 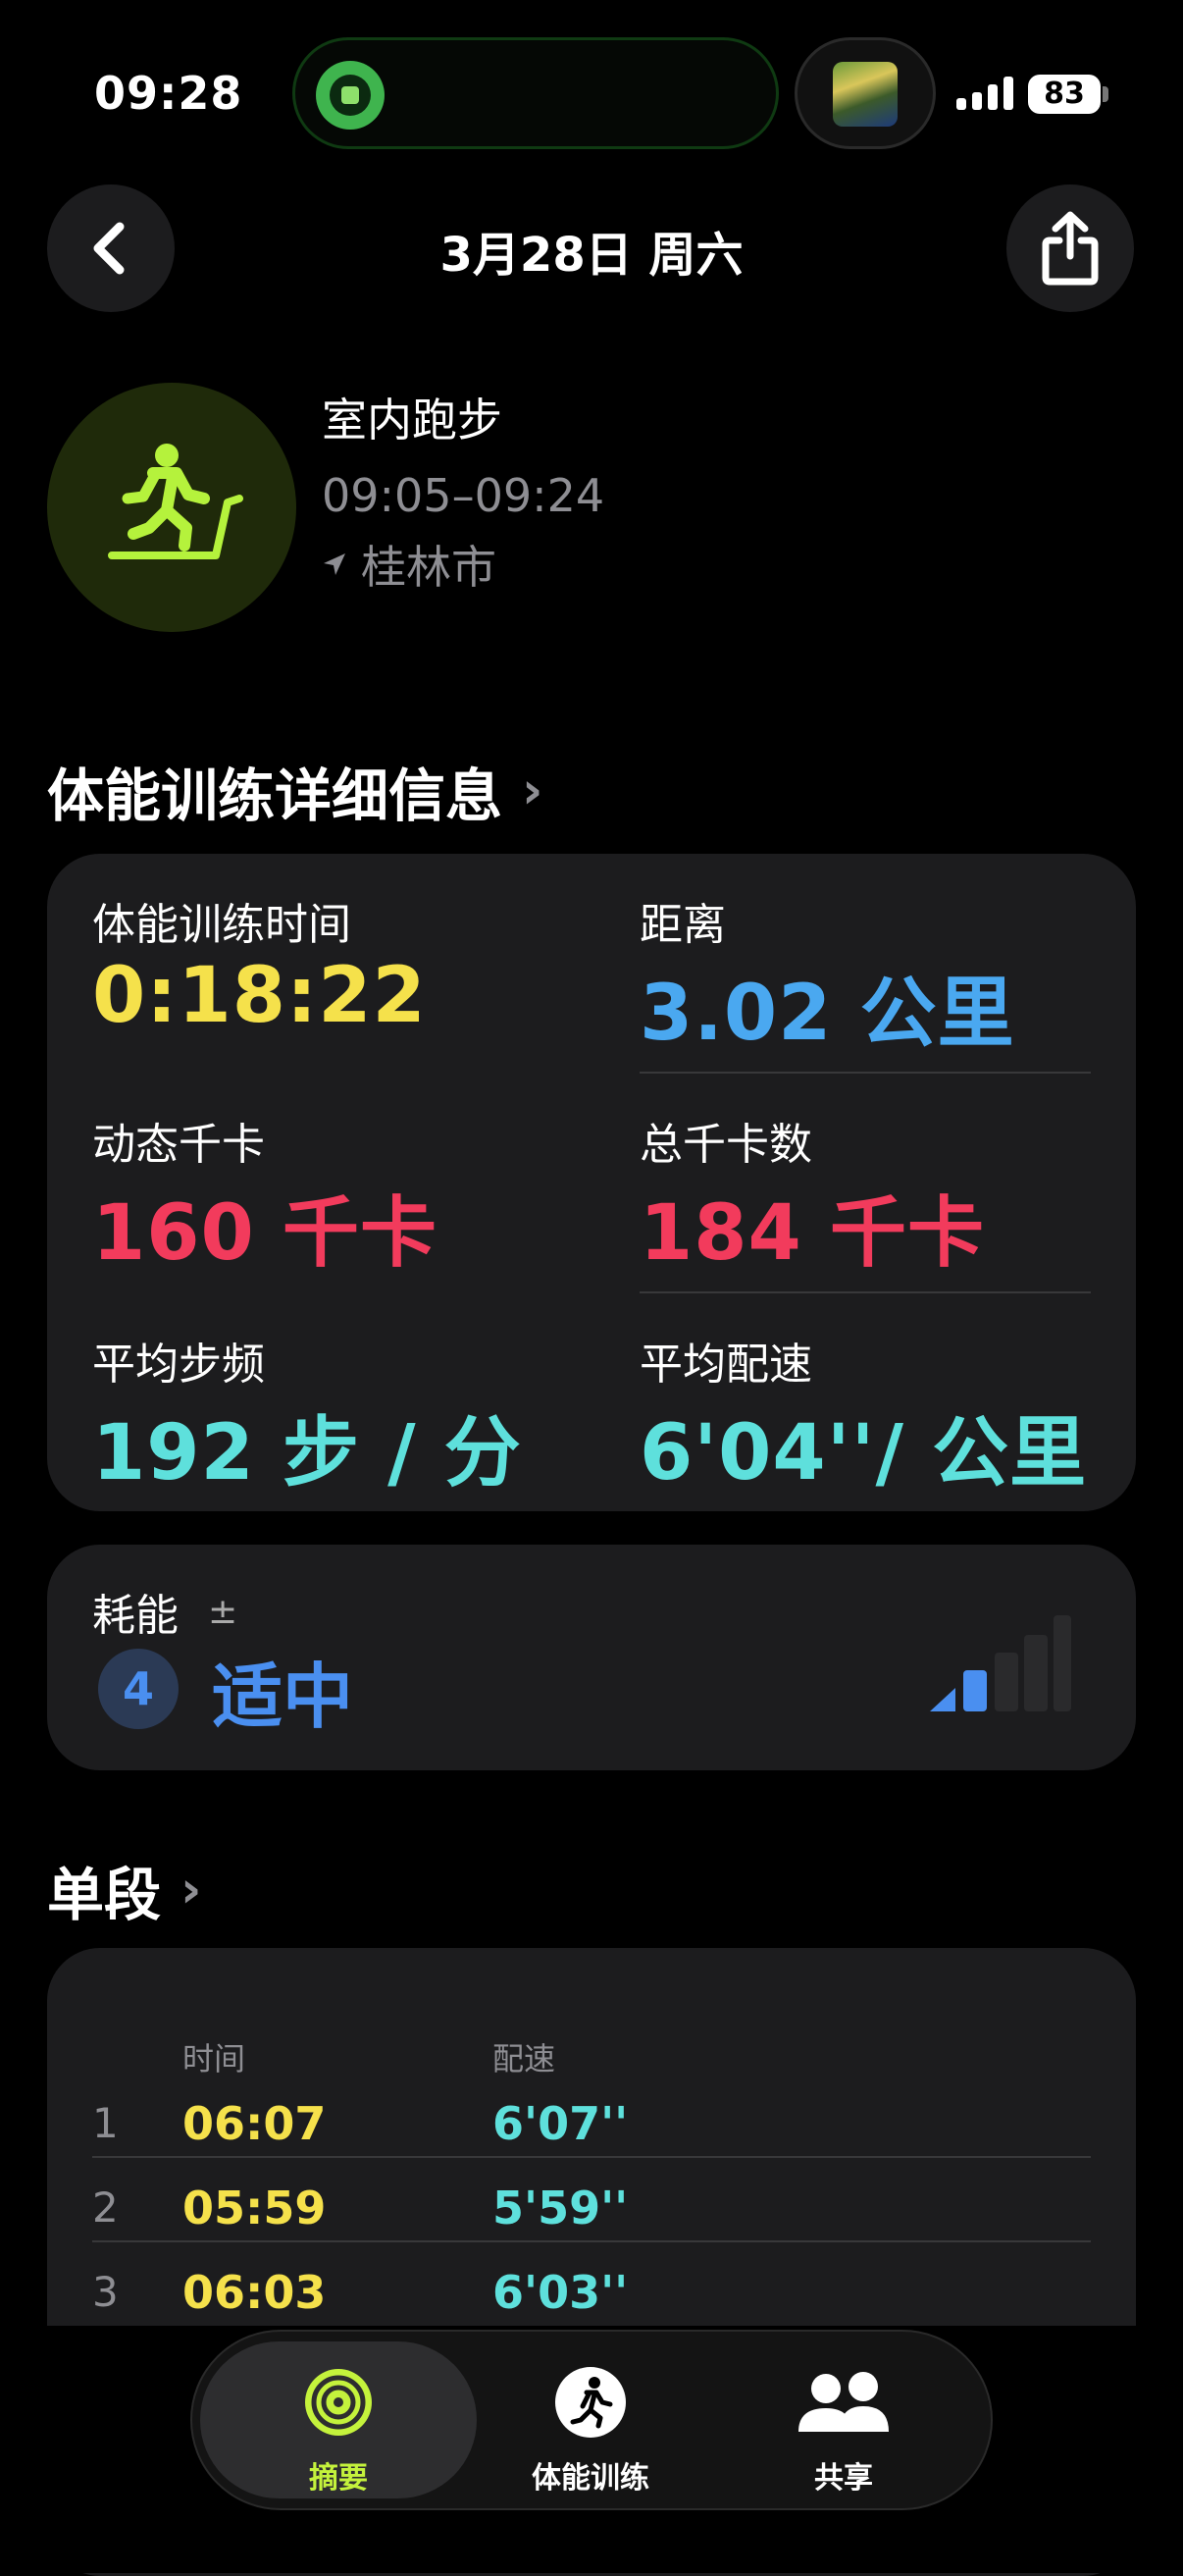 I want to click on stat-total-calories: 总千卡数 184 千卡, so click(x=812, y=1195).